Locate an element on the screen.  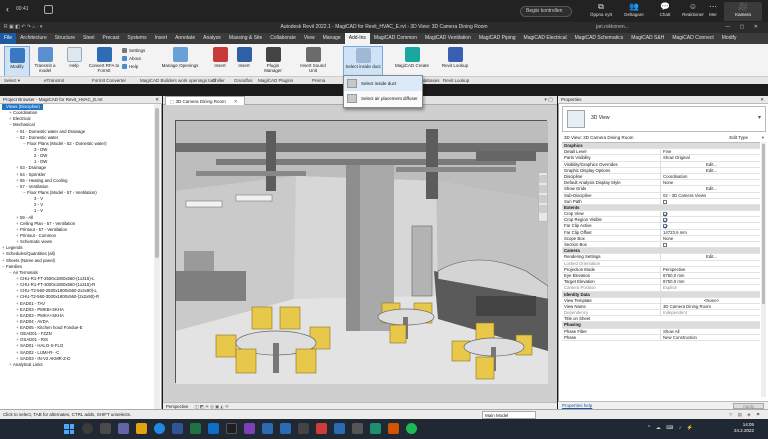
participants-button: 👥 Deltagare is located at coordinates (634, 11).